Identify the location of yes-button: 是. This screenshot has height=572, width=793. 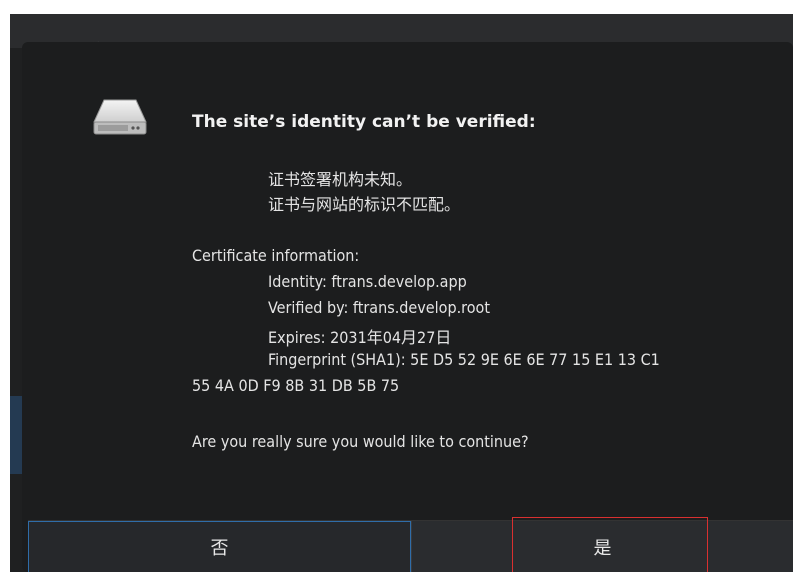
(602, 544).